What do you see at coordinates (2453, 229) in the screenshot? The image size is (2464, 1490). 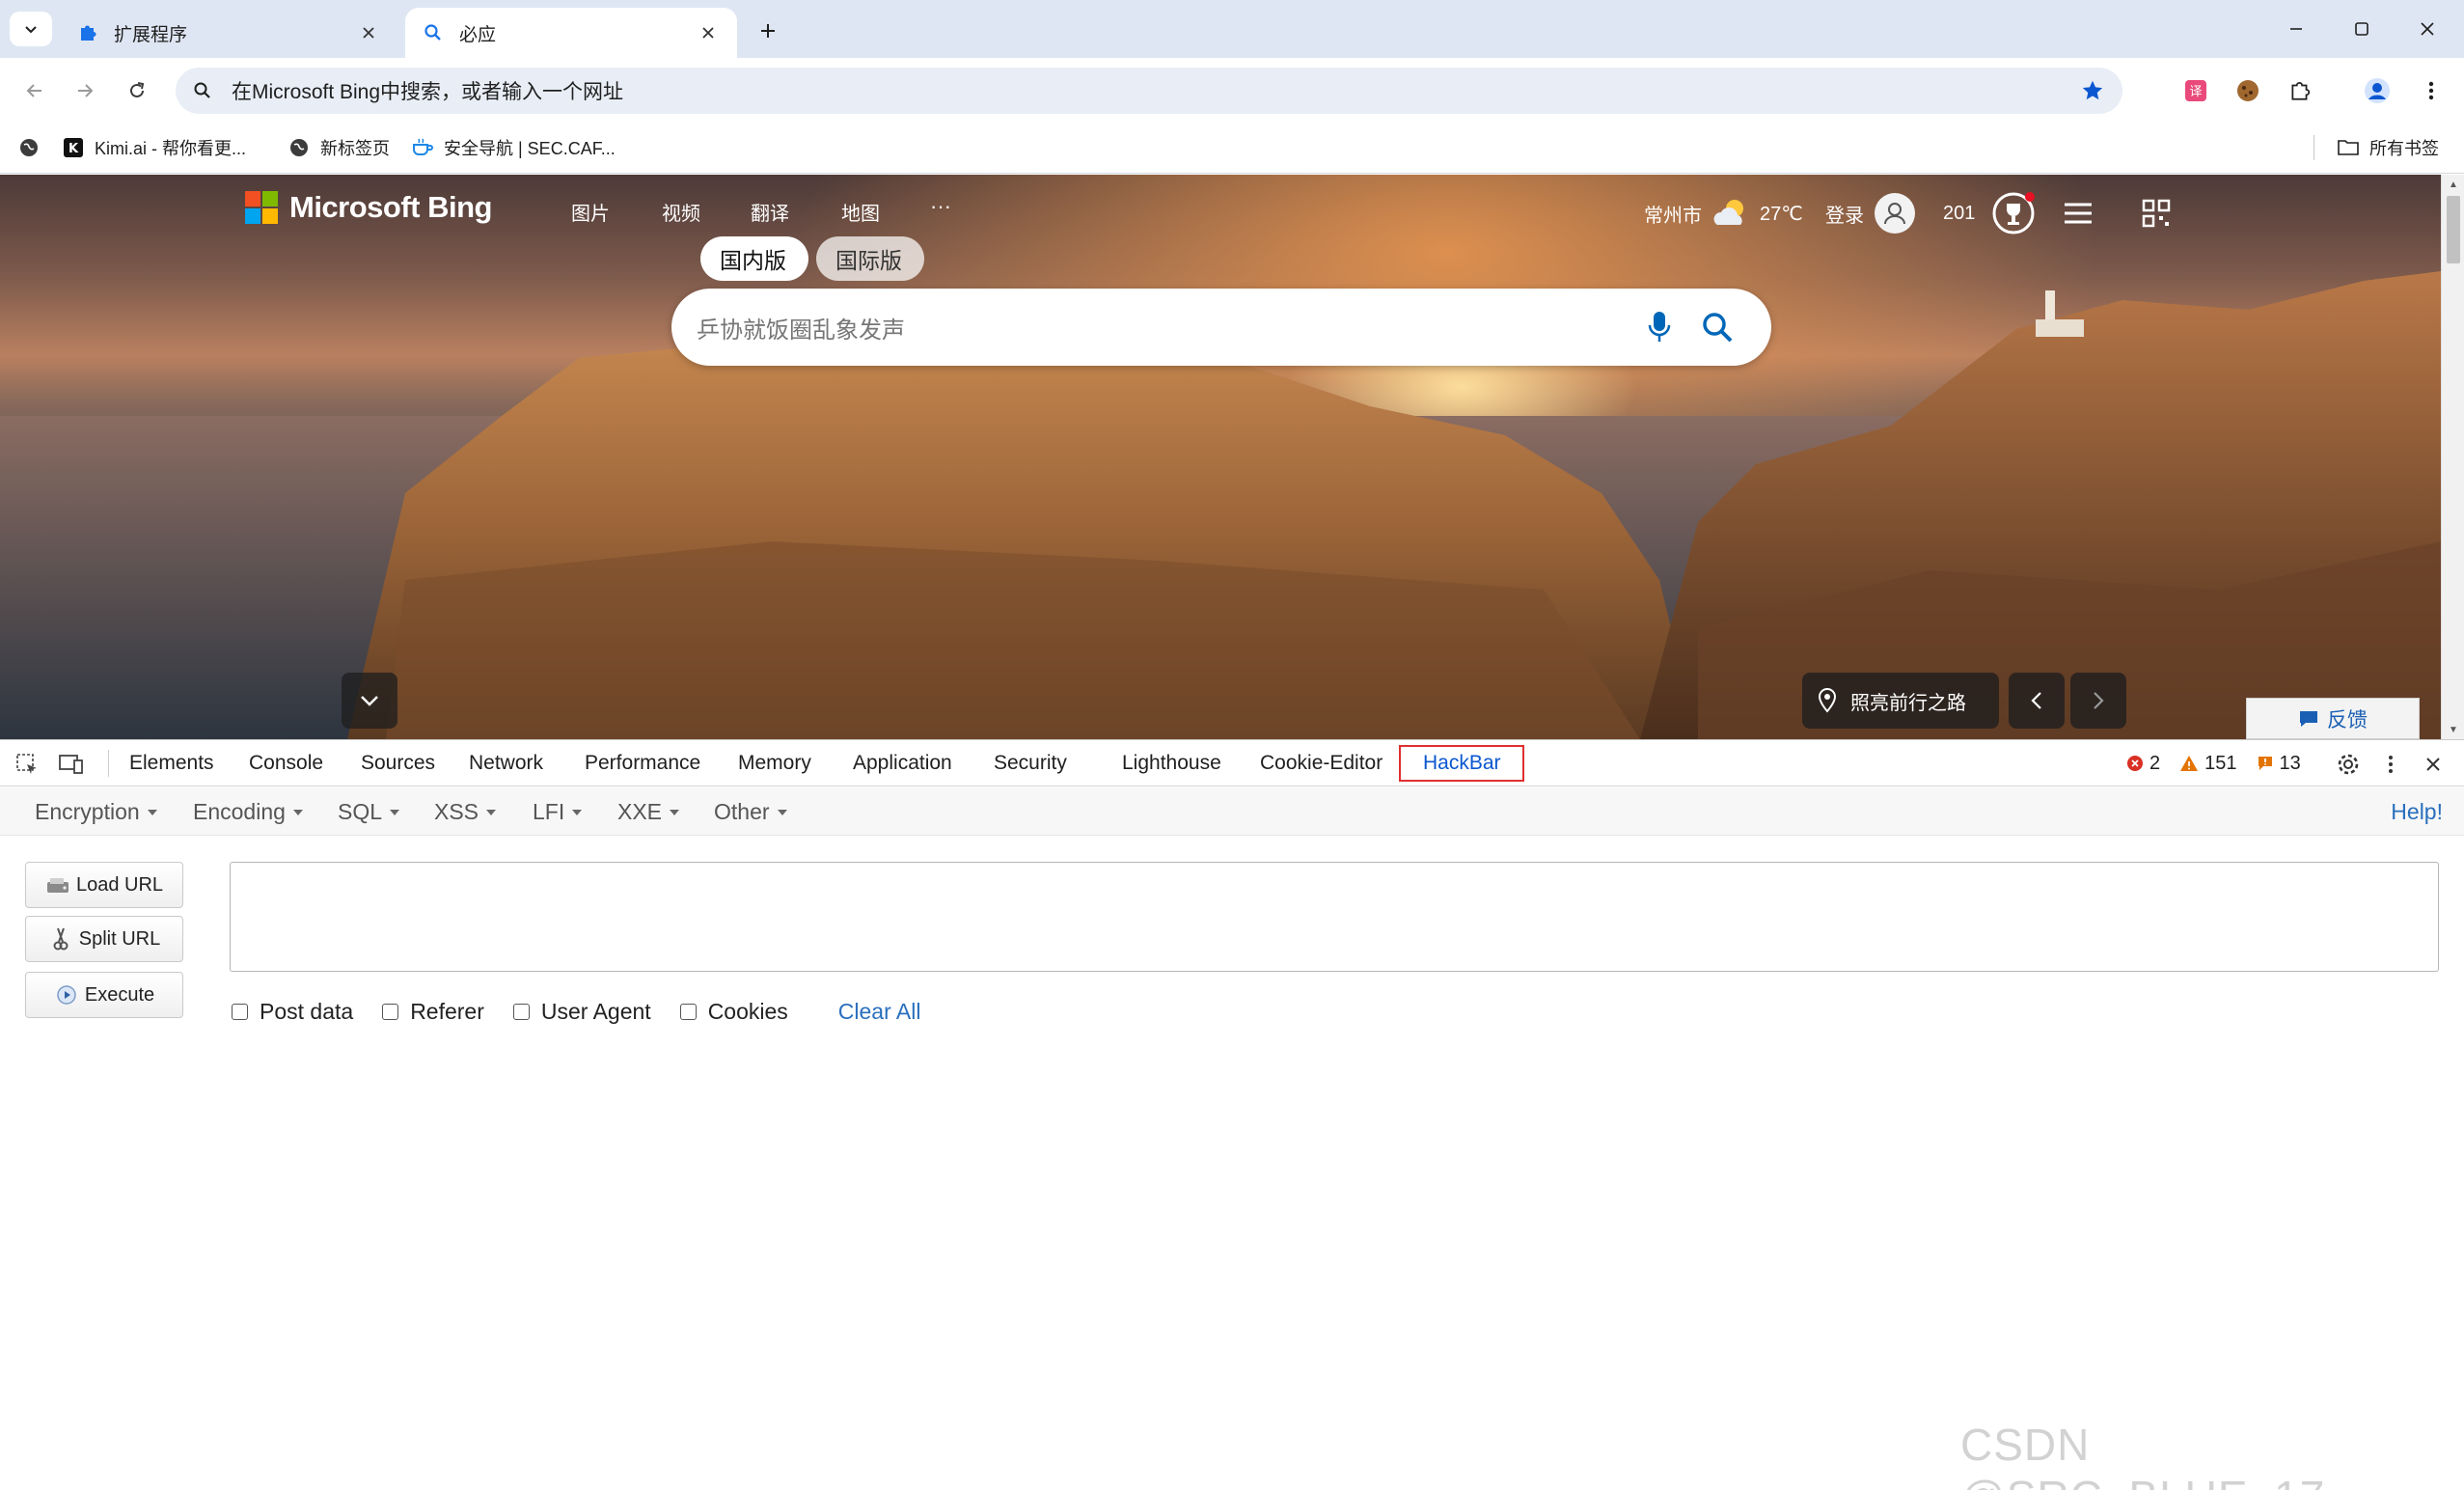 I see `scrollbar-thumb` at bounding box center [2453, 229].